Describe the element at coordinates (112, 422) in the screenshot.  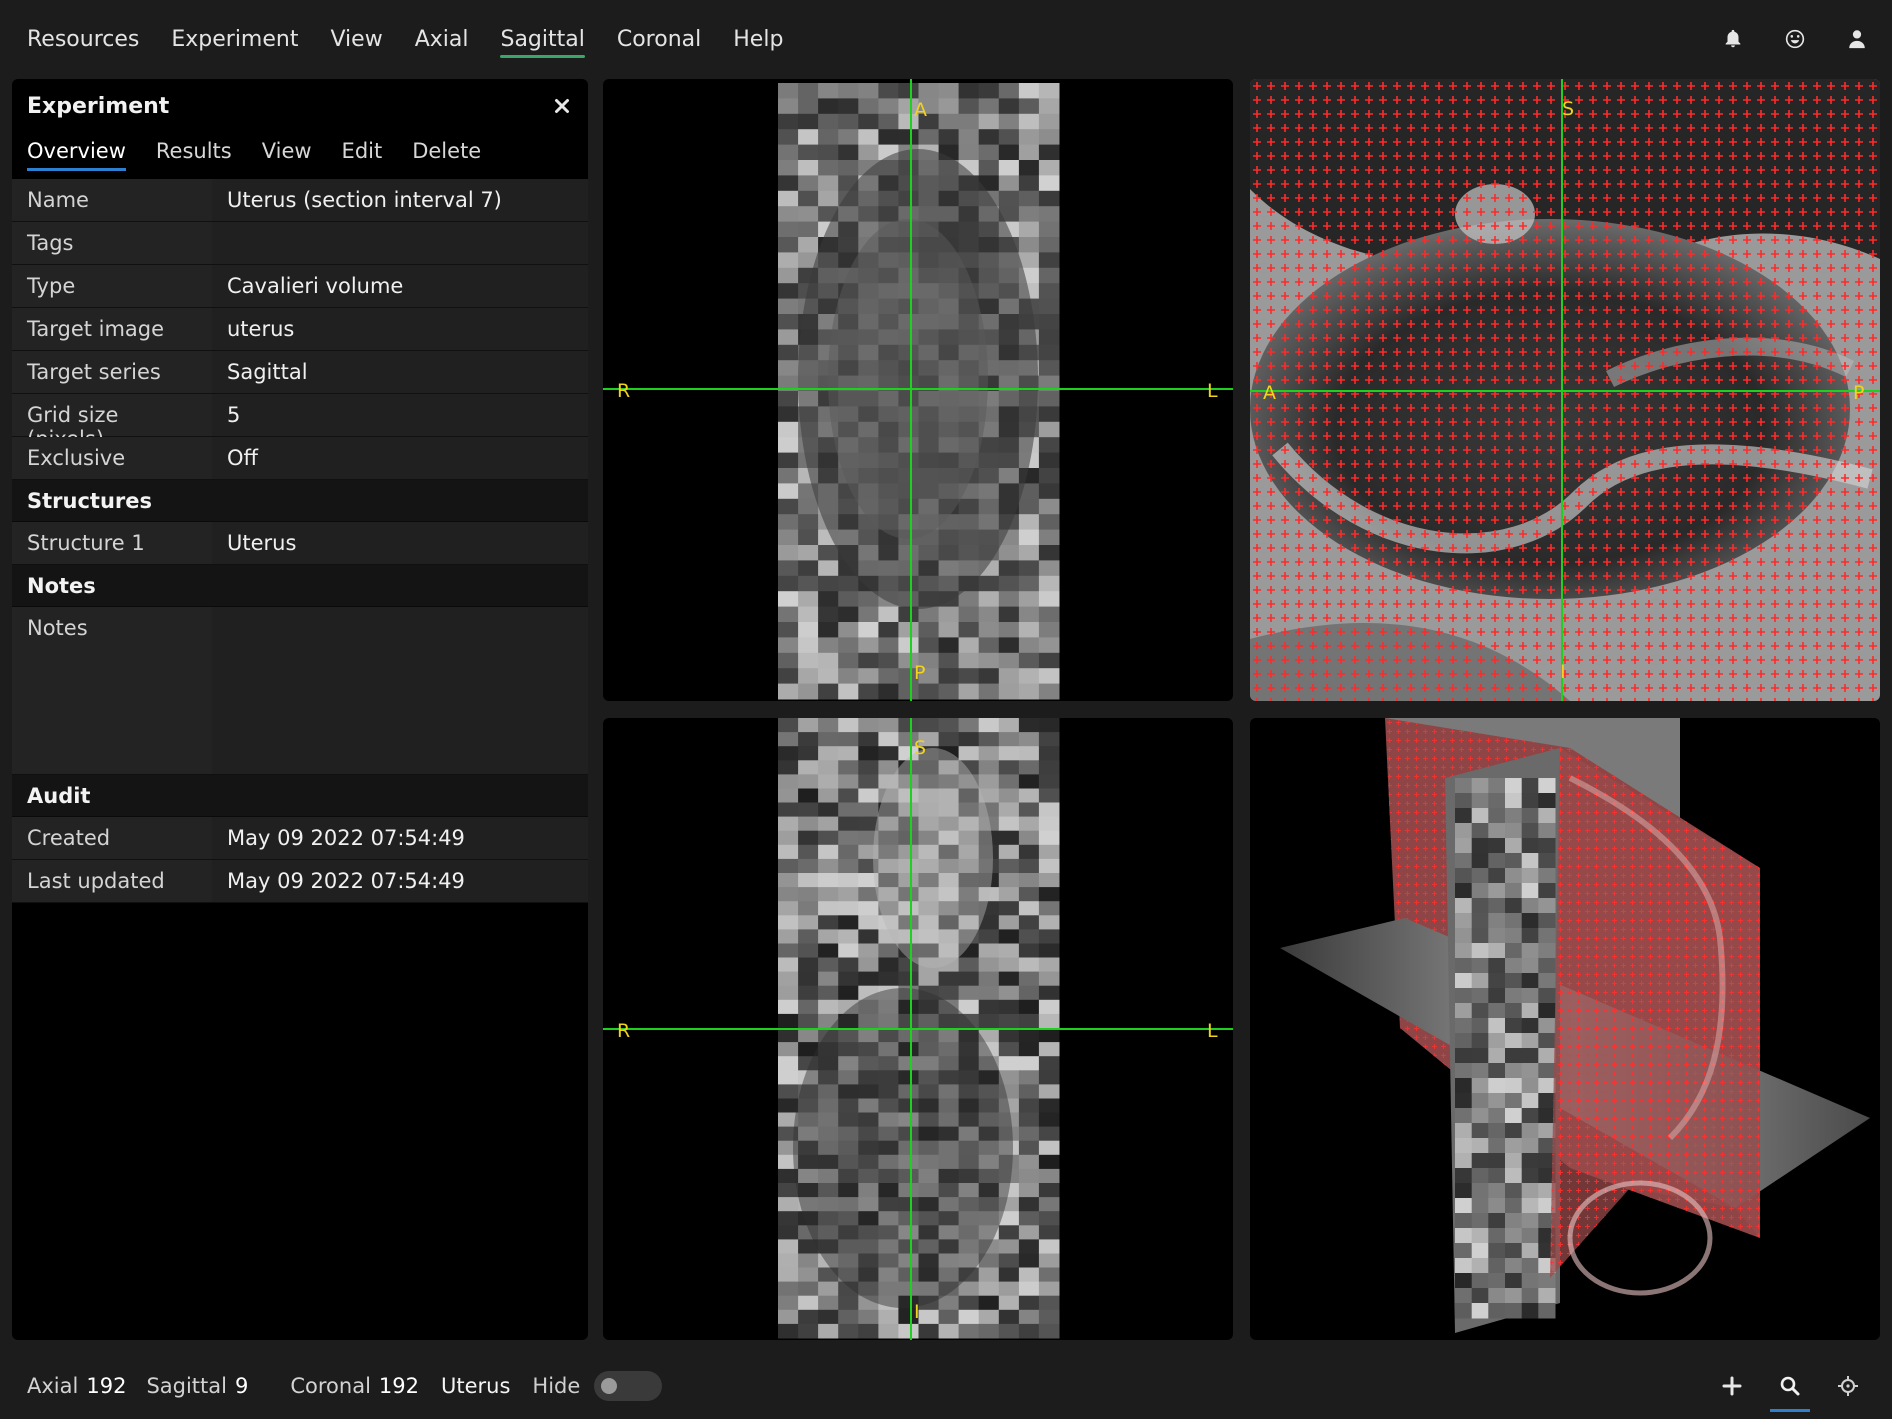
I see `detail-key: Grid size (pixels)` at that location.